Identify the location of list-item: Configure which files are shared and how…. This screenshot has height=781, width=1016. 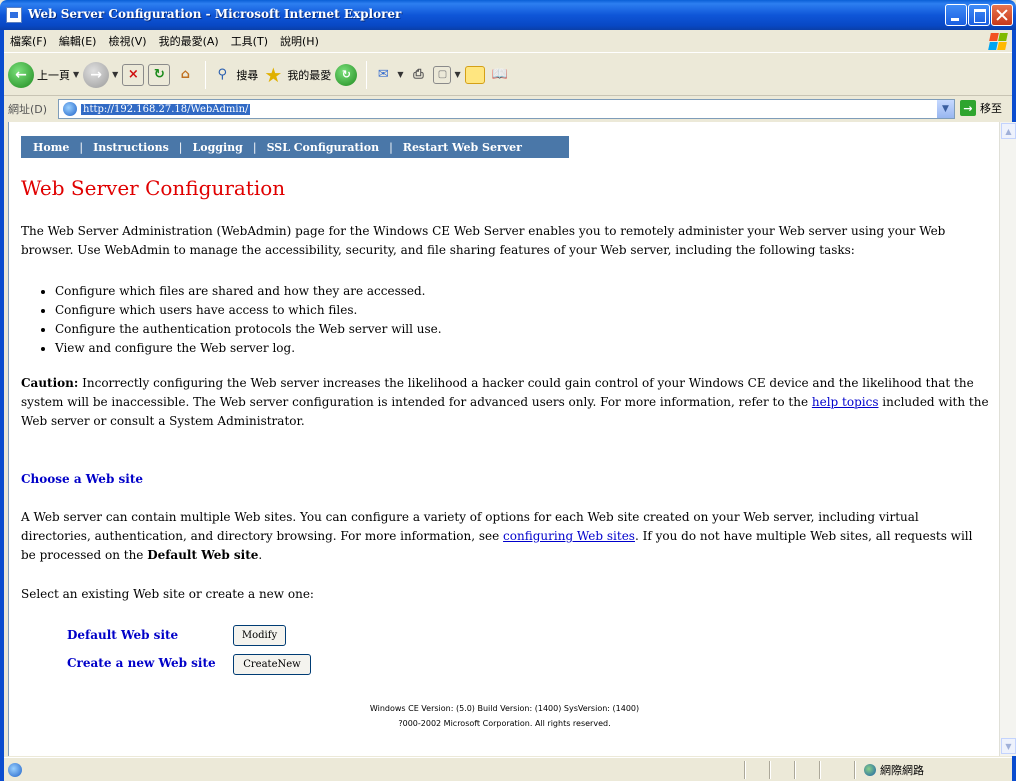
(248, 291).